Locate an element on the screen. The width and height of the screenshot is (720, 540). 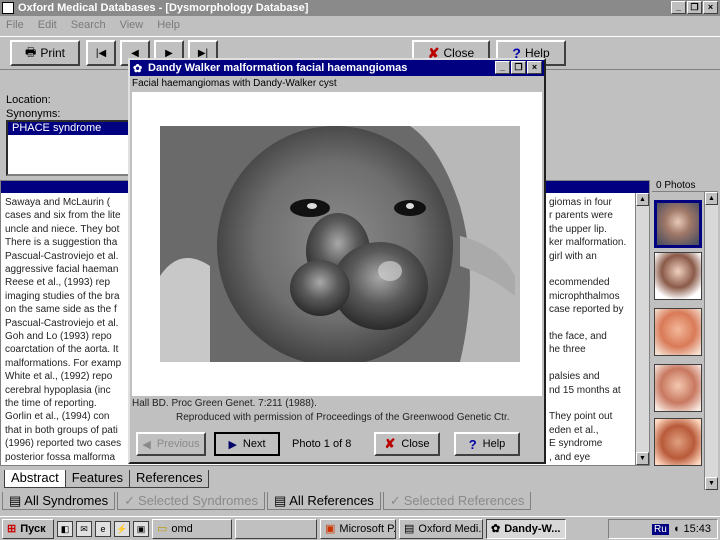
abstract-line-end: he three is located at coordinates (567, 350).